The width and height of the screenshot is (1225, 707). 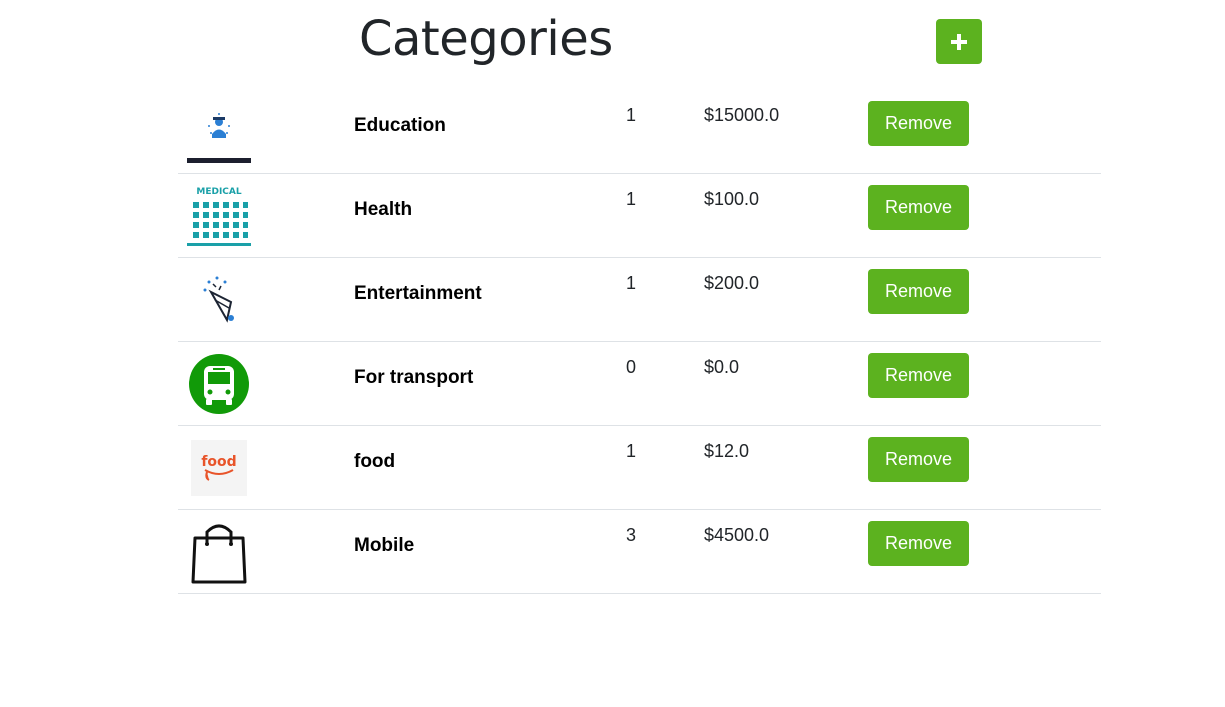 I want to click on category-name: Entertainment, so click(x=418, y=293).